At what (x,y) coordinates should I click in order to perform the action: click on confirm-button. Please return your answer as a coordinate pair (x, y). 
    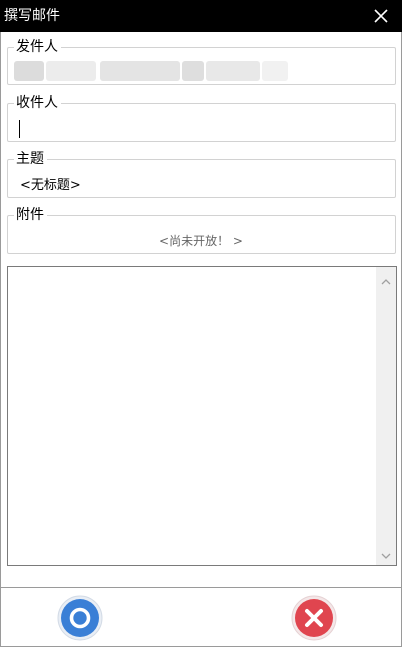
    Looking at the image, I should click on (80, 618).